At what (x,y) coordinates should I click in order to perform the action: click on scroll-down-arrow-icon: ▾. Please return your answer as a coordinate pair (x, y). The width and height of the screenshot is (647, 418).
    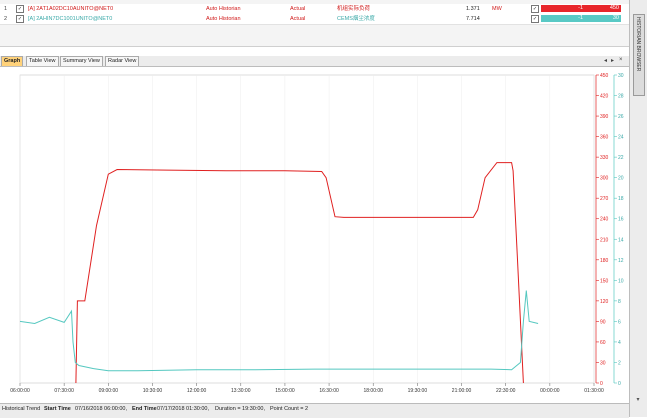
    Looking at the image, I should click on (638, 399).